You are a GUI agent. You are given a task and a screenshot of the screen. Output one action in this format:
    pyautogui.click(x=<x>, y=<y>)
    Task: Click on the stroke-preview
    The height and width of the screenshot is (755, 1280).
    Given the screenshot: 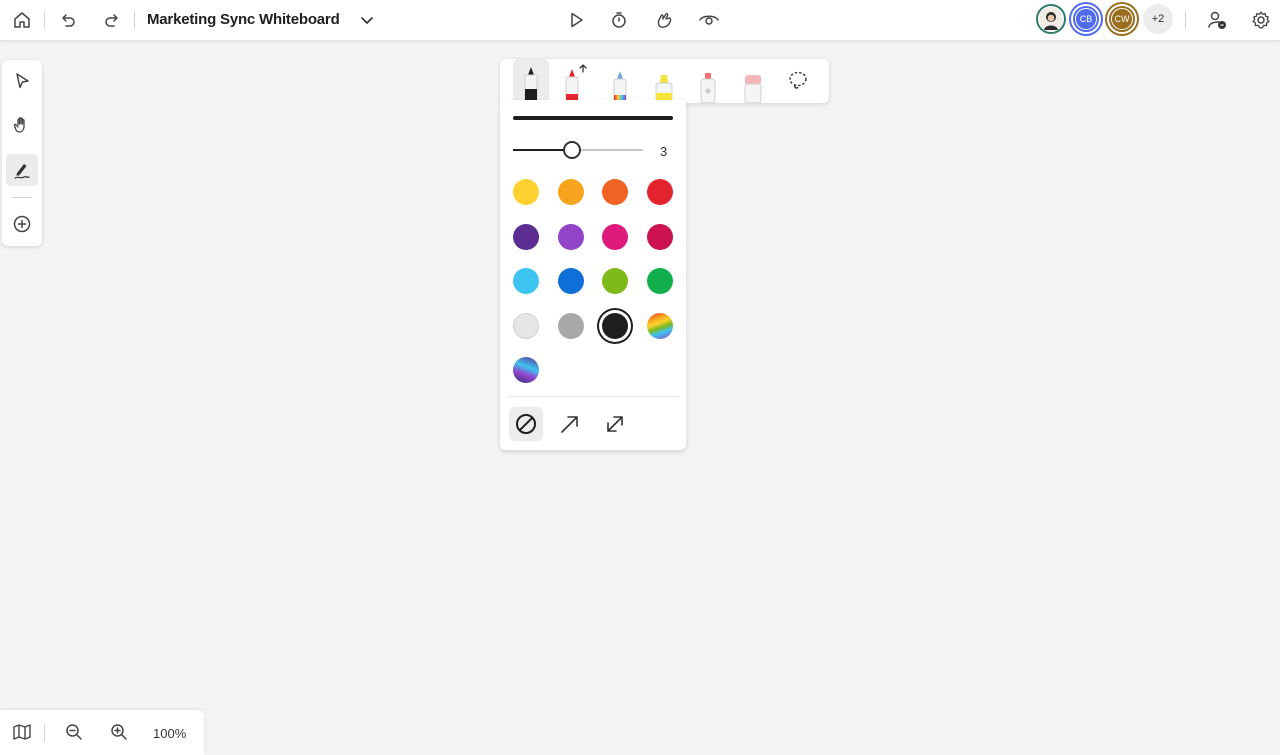 What is the action you would take?
    pyautogui.click(x=593, y=118)
    